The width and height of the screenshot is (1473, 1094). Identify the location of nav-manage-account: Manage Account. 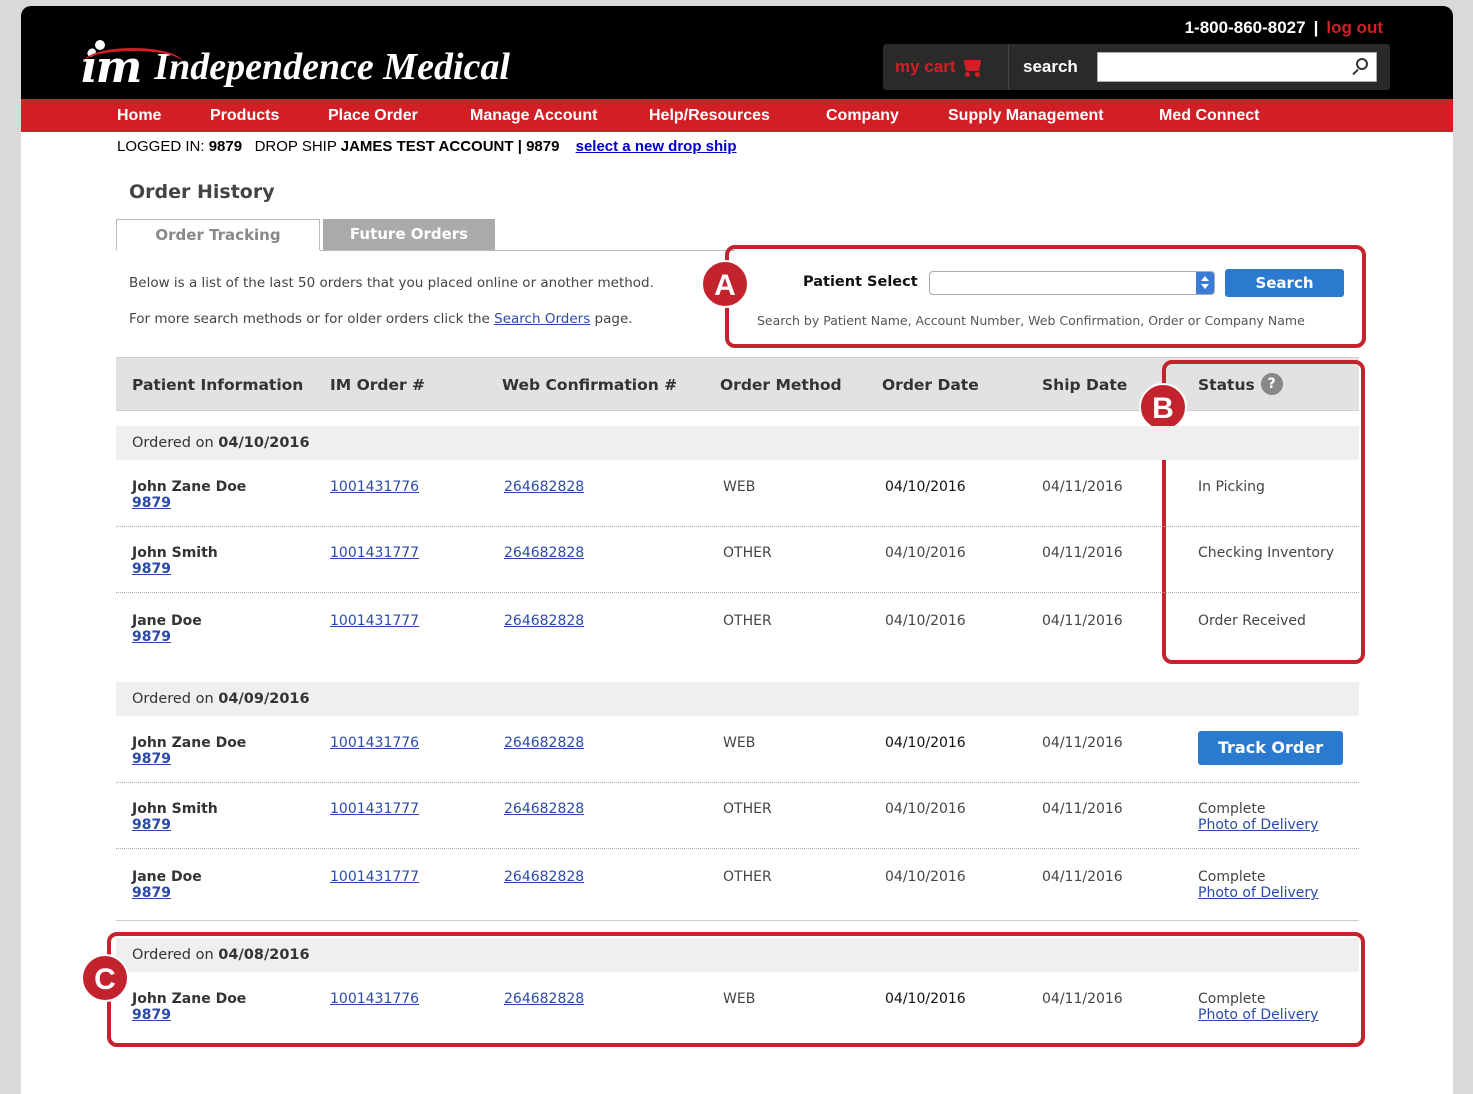
(533, 115).